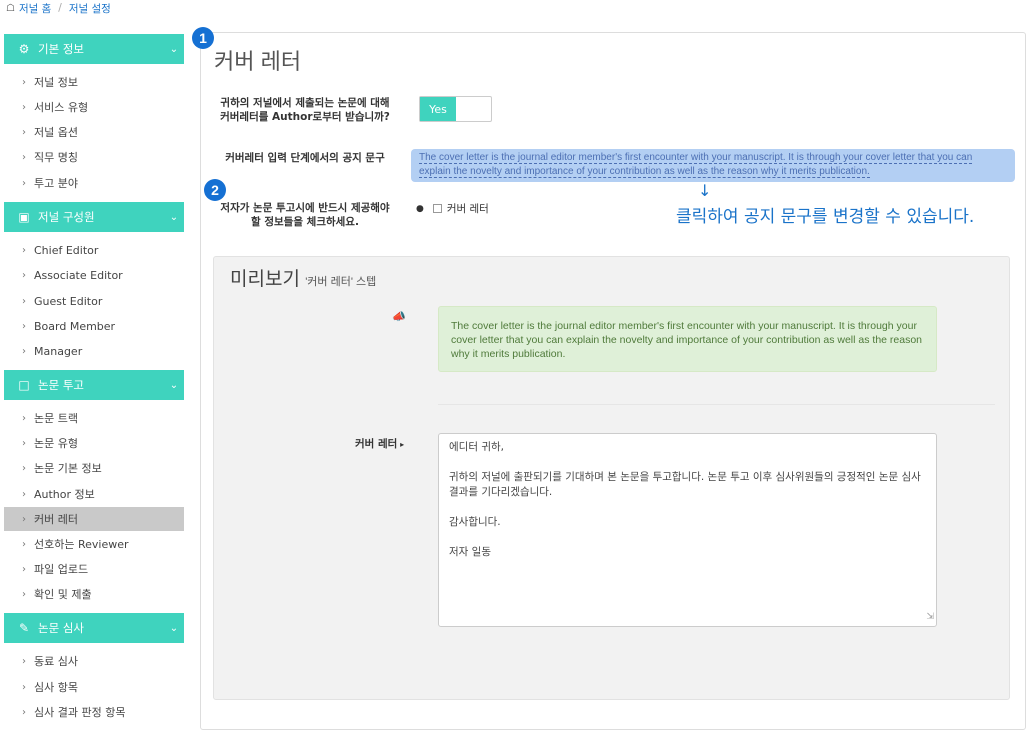 This screenshot has height=732, width=1029. I want to click on sidebar-item-review-decision: › 심사 결과 판정 항목, so click(94, 712).